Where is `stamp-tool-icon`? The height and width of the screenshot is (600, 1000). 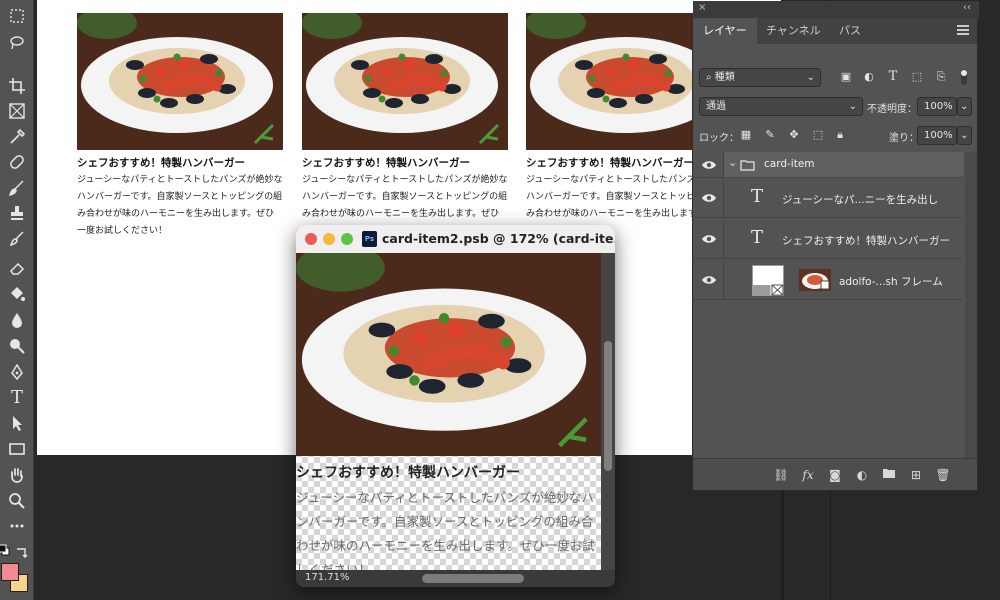 stamp-tool-icon is located at coordinates (17, 213).